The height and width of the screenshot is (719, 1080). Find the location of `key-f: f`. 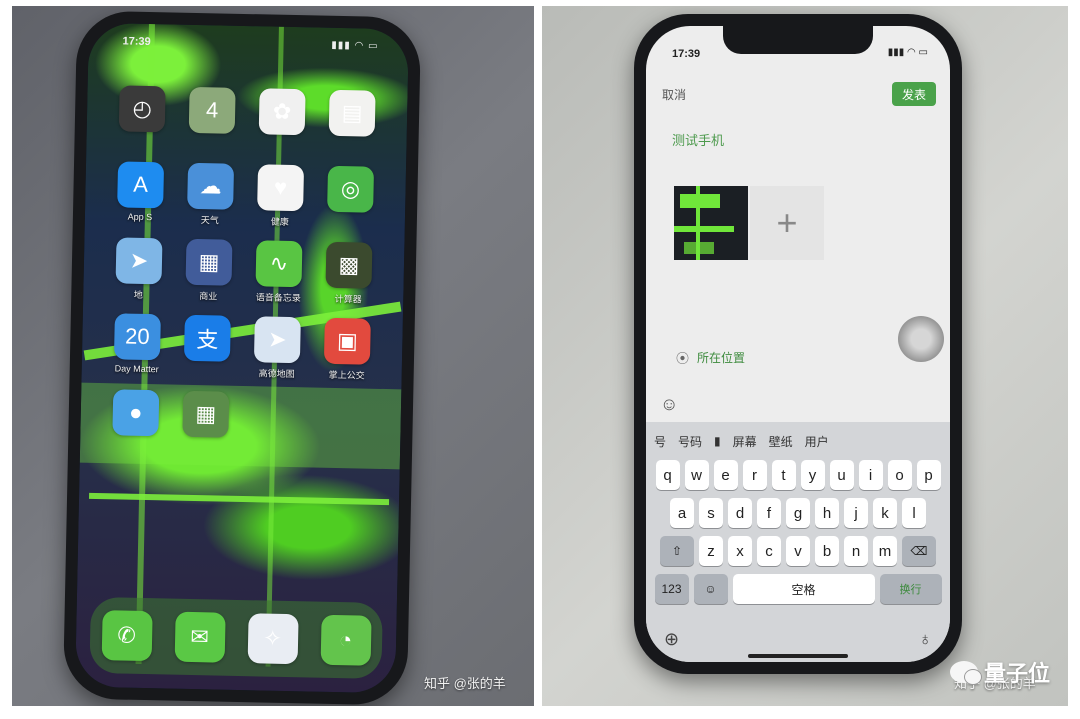

key-f: f is located at coordinates (769, 513).